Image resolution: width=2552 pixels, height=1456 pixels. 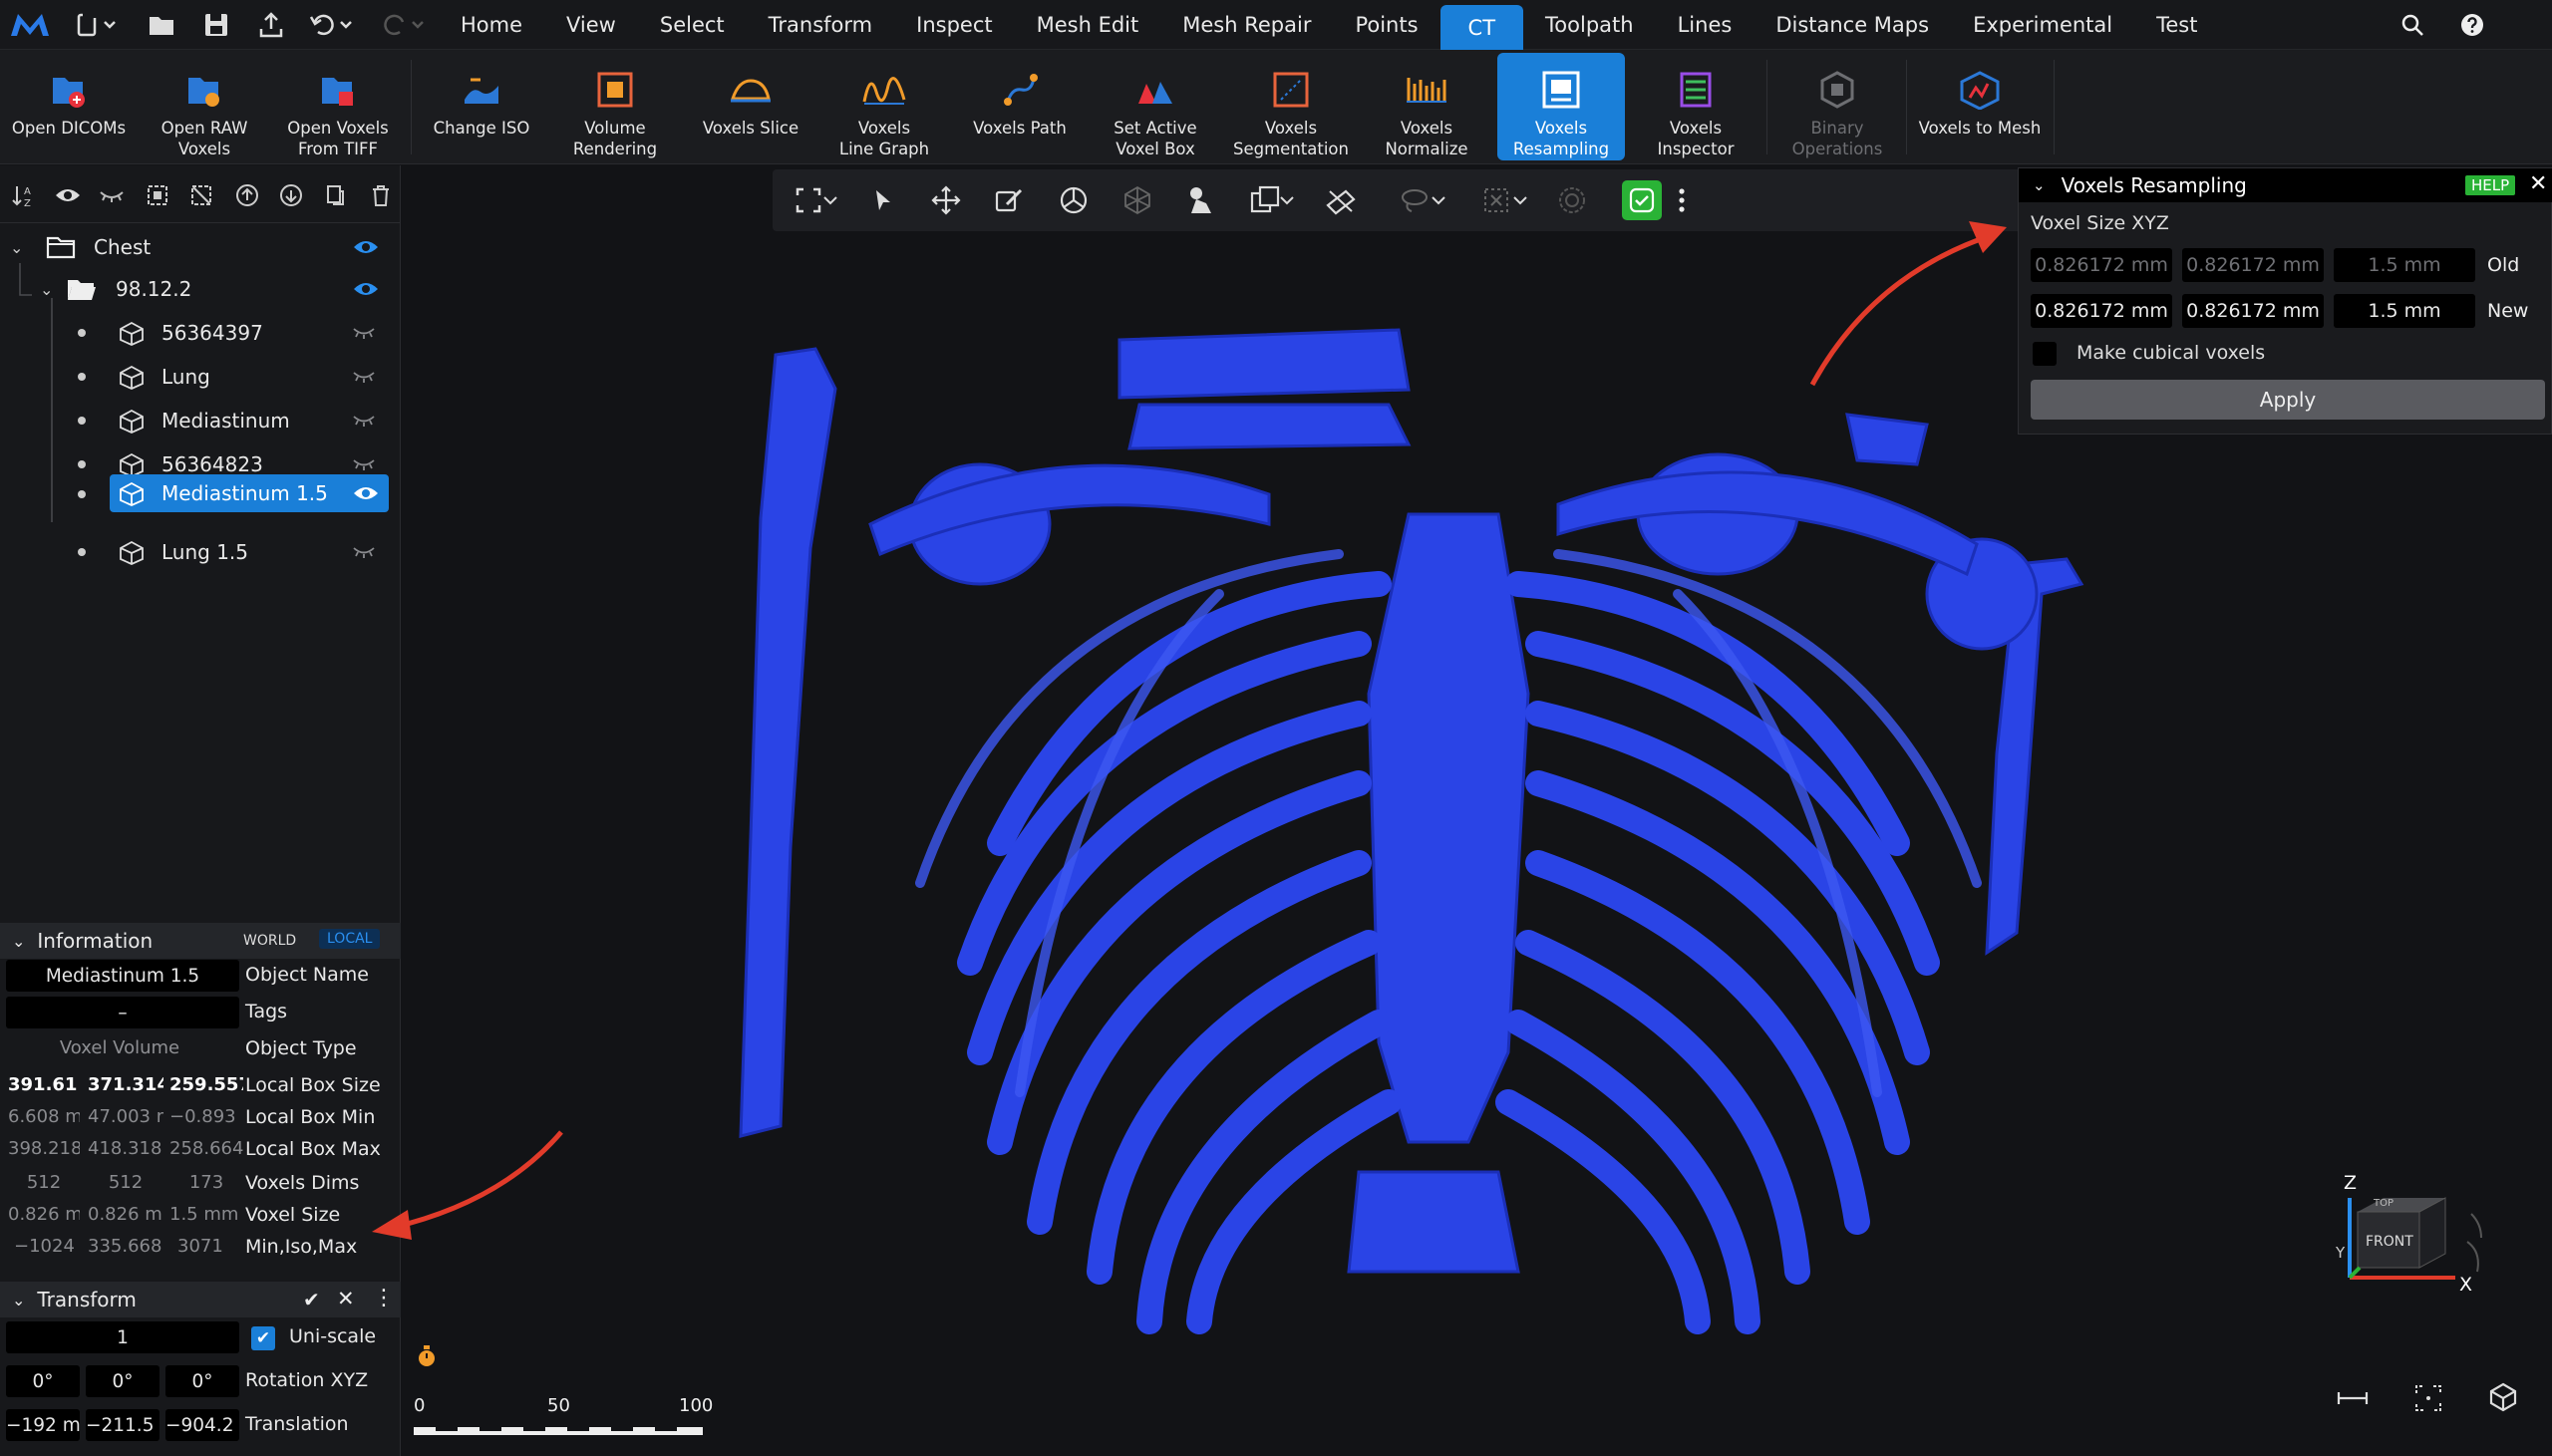 What do you see at coordinates (68, 195) in the screenshot?
I see `show-all-icon` at bounding box center [68, 195].